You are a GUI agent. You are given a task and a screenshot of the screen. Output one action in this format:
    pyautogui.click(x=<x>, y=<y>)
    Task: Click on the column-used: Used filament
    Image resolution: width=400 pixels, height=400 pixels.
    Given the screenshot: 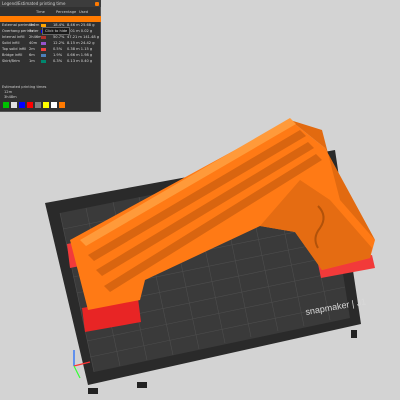 What is the action you would take?
    pyautogui.click(x=86, y=15)
    